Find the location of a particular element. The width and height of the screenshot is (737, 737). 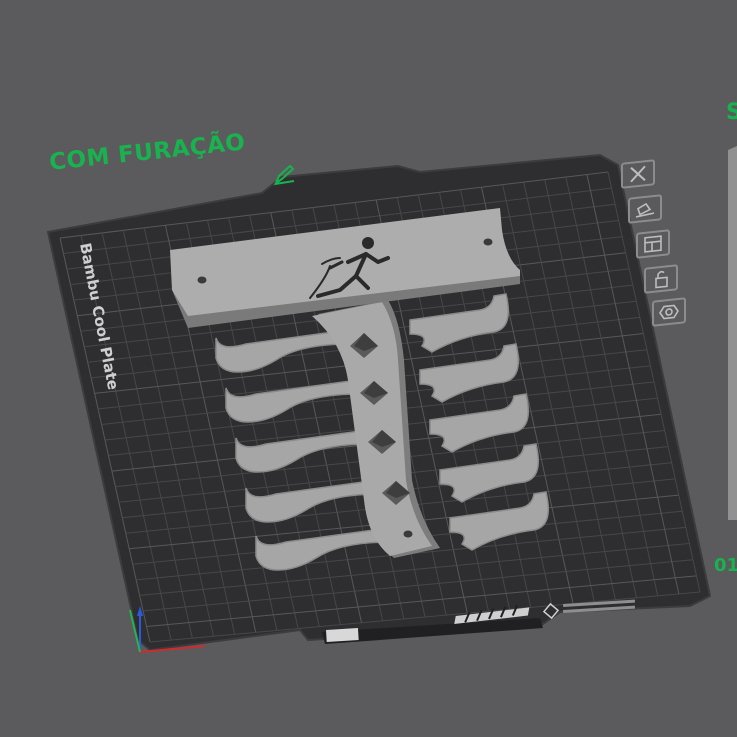

unlock-icon is located at coordinates (661, 279).